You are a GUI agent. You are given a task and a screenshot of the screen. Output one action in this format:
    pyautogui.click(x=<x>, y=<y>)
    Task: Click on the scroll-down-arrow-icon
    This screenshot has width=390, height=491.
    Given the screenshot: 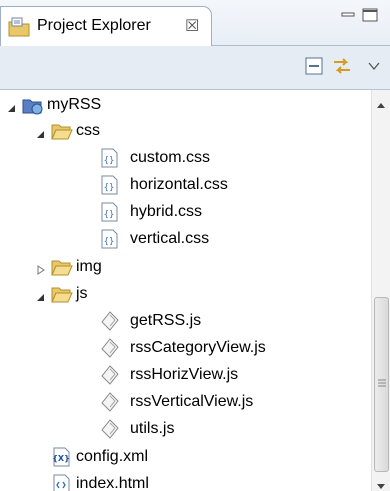 What is the action you would take?
    pyautogui.click(x=381, y=483)
    